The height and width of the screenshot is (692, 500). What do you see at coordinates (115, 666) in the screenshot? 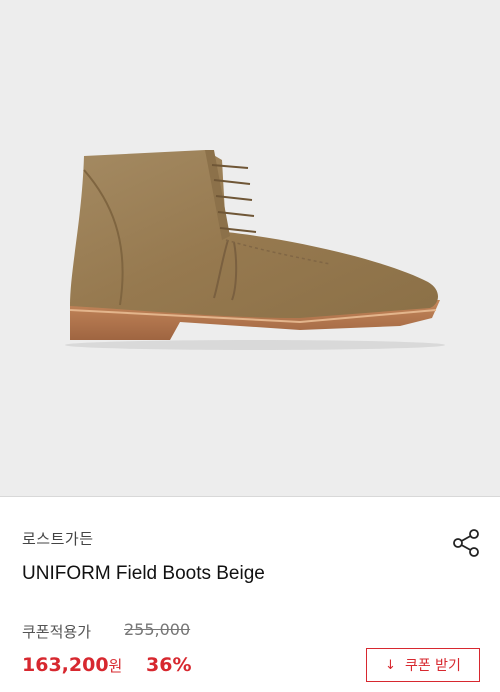
I see `currency-label: 원` at bounding box center [115, 666].